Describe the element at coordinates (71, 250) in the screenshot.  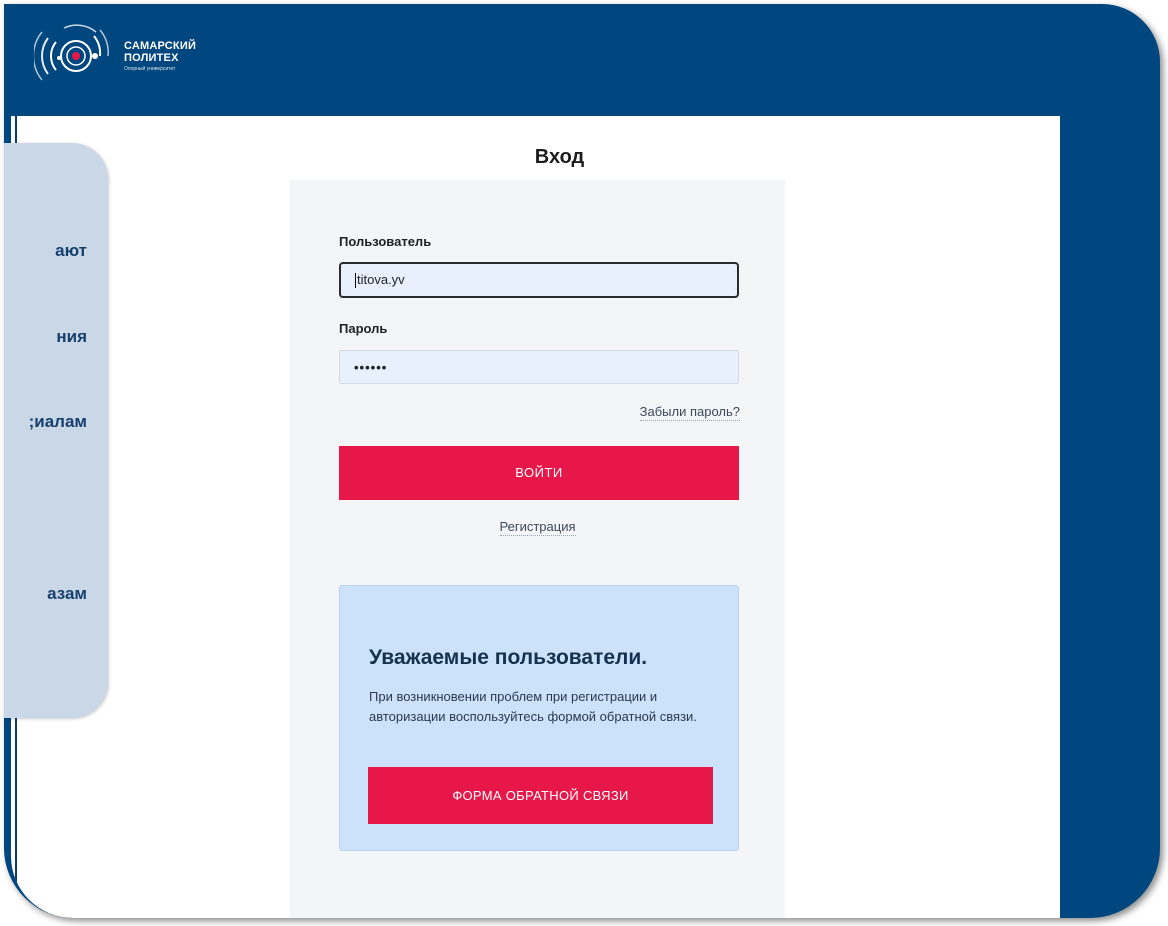
I see `side-line-1: ают` at that location.